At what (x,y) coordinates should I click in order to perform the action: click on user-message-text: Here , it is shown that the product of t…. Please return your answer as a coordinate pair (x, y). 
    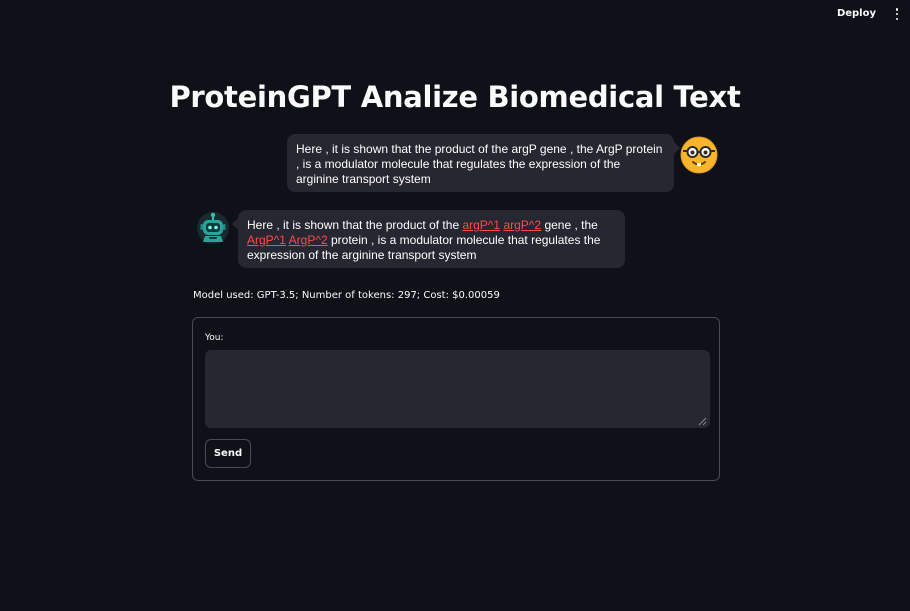
    Looking at the image, I should click on (479, 164).